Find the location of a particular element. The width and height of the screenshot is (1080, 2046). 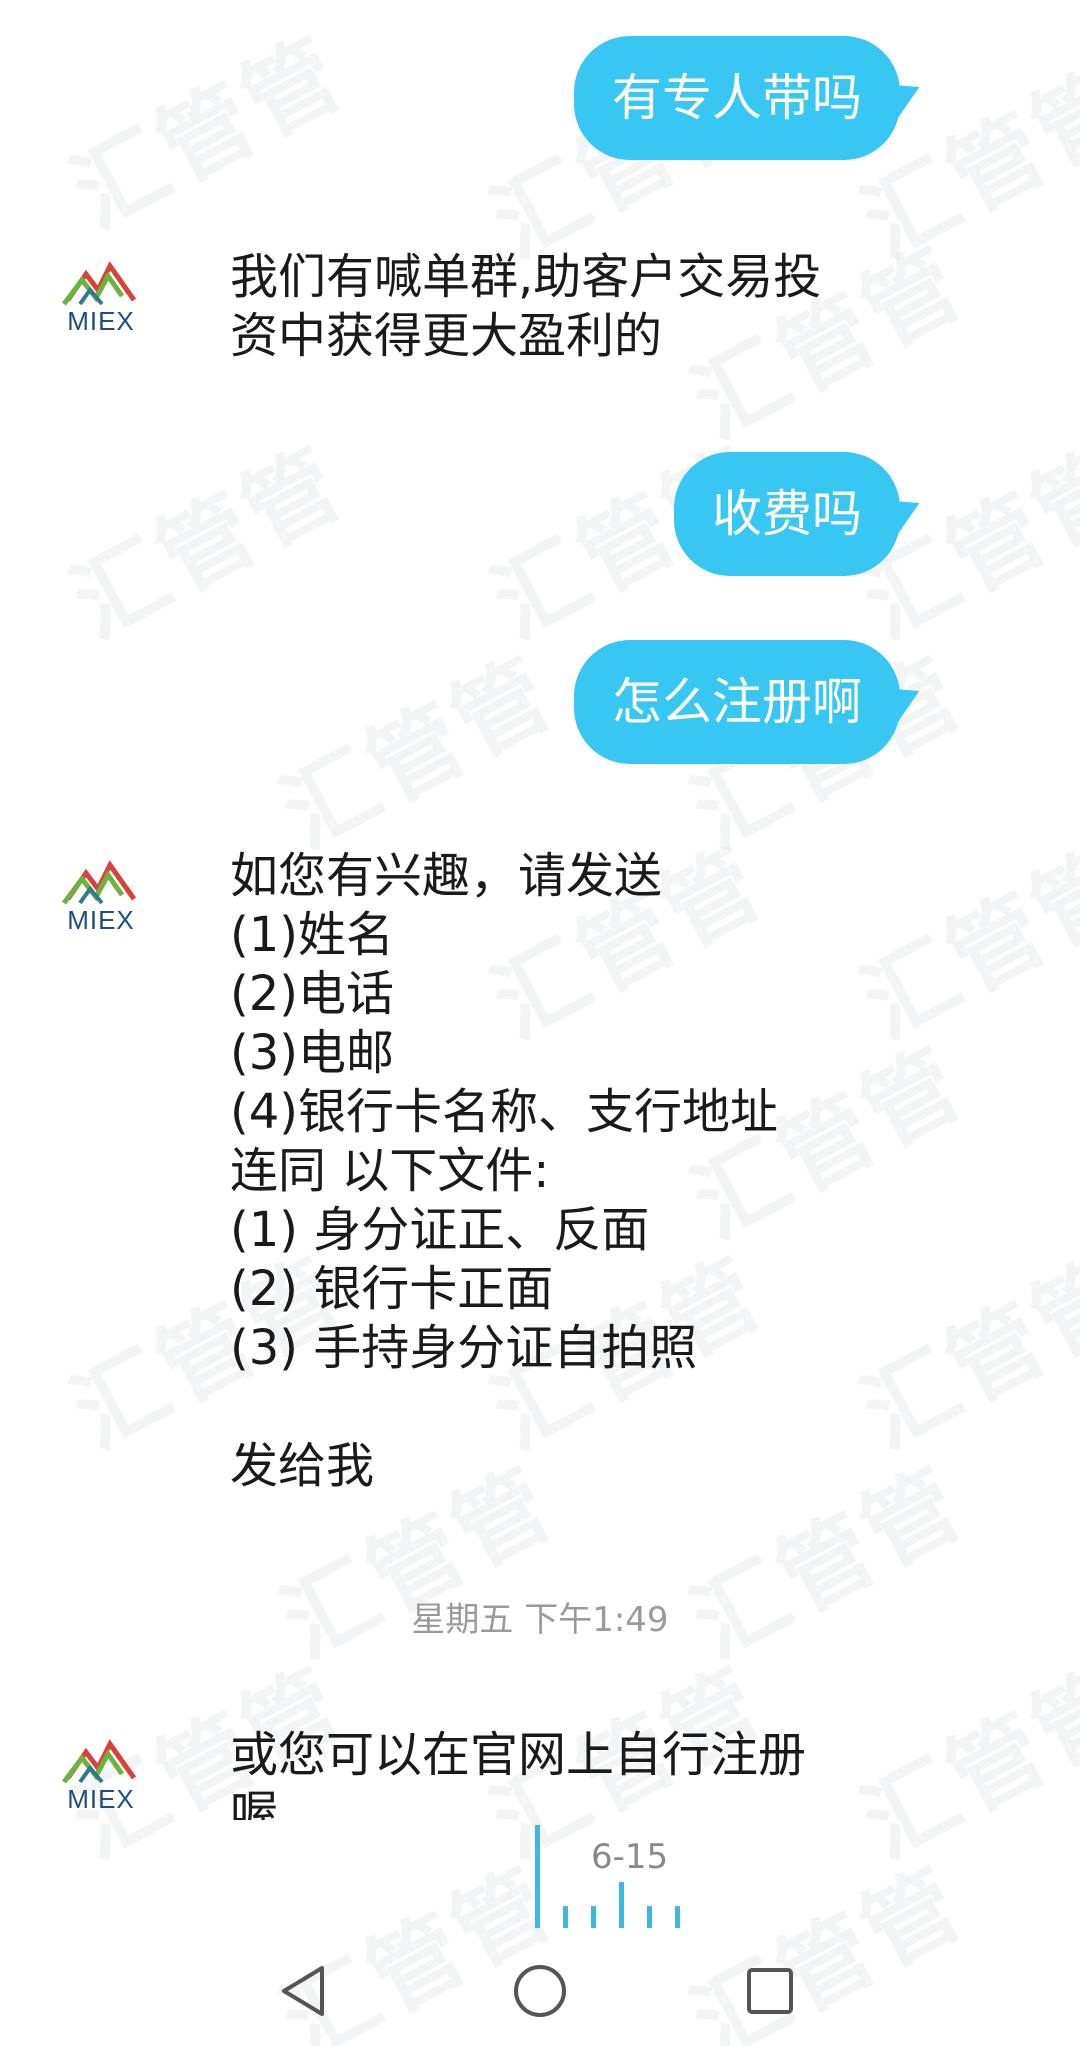

message-timestamp: 星期五 下午1:49 is located at coordinates (540, 1620).